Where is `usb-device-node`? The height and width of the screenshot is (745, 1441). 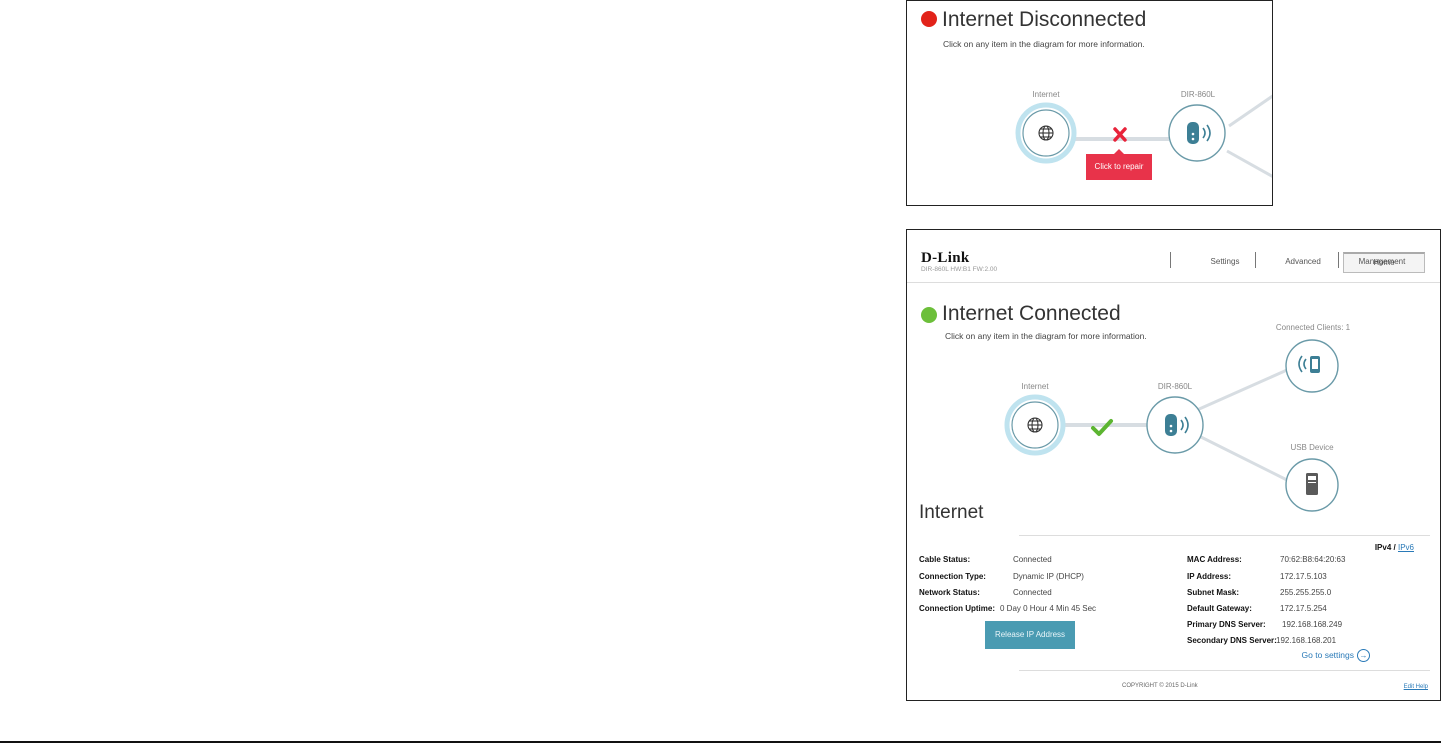
usb-device-node is located at coordinates (1312, 485).